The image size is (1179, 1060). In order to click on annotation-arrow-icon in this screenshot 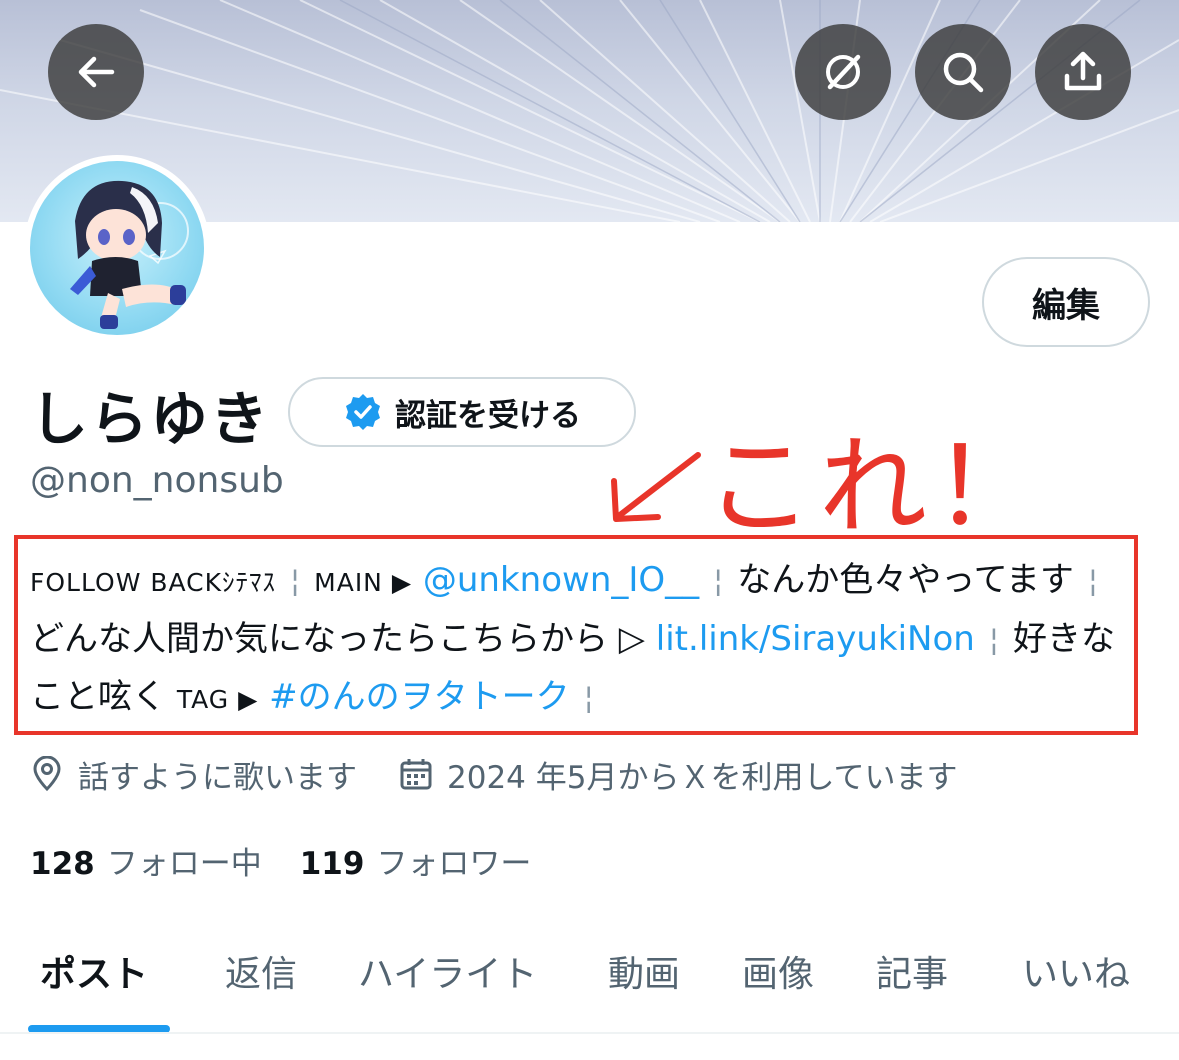, I will do `click(656, 487)`.